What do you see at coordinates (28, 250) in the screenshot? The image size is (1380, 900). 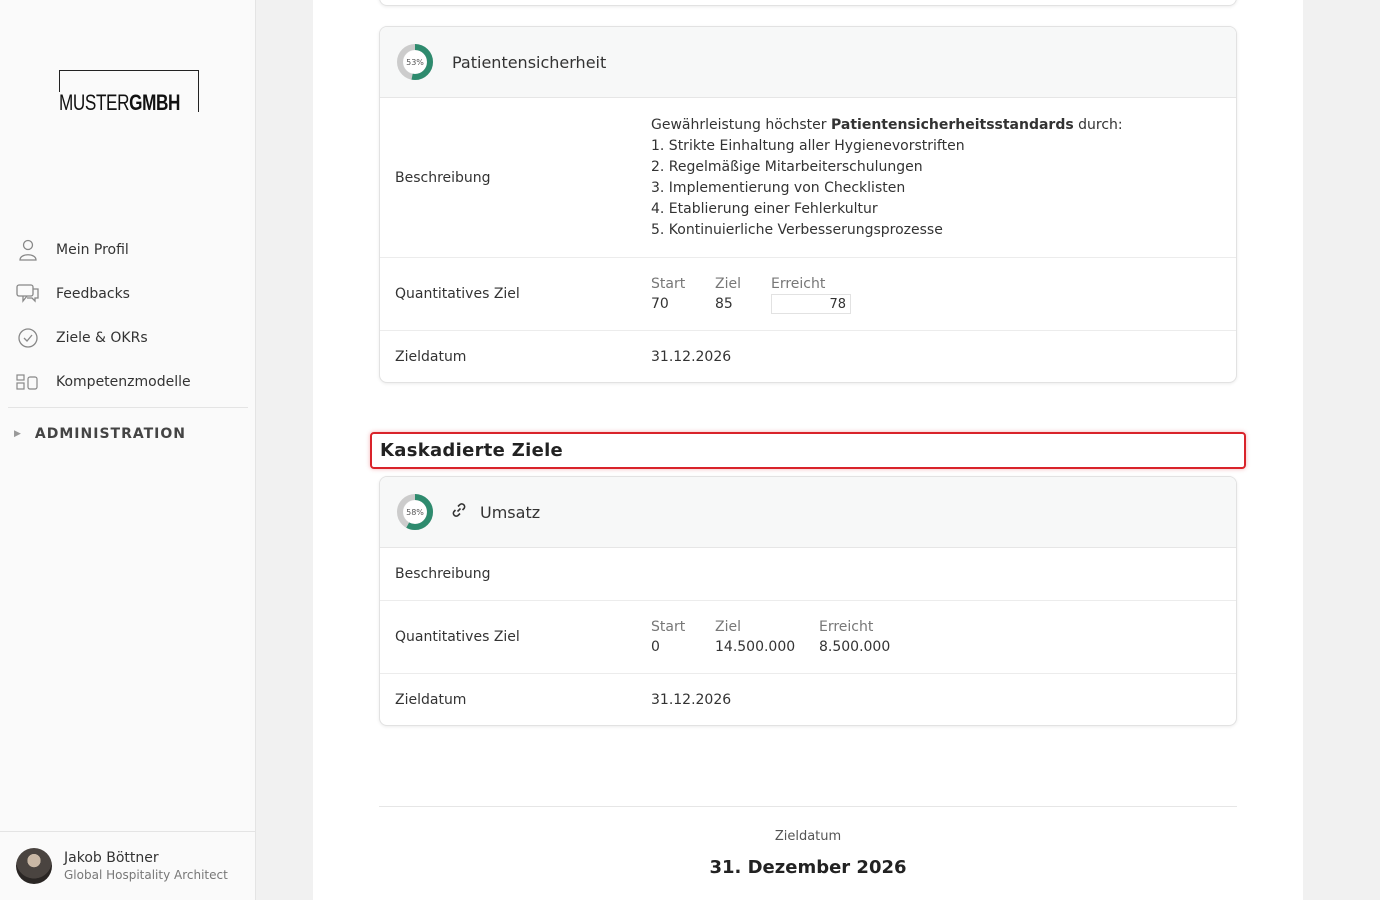 I see `user-icon` at bounding box center [28, 250].